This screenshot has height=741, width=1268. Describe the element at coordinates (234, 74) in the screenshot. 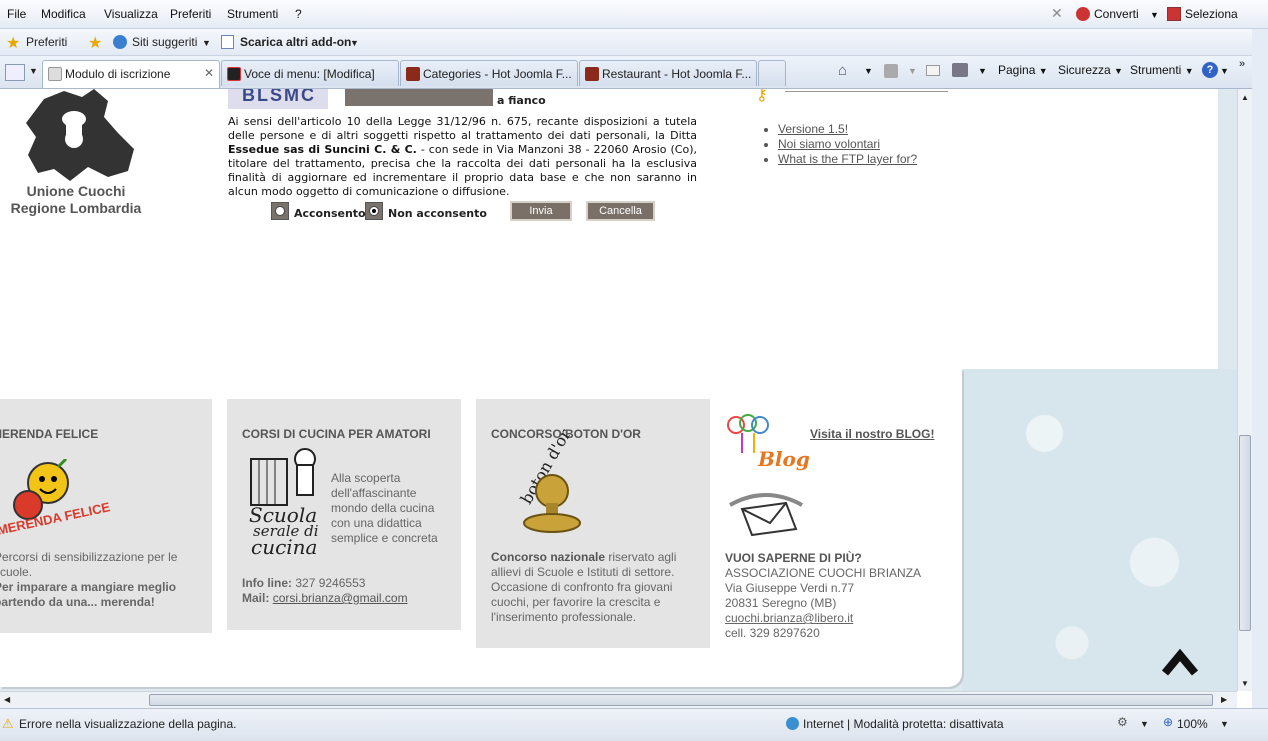

I see `joomla-icon` at that location.